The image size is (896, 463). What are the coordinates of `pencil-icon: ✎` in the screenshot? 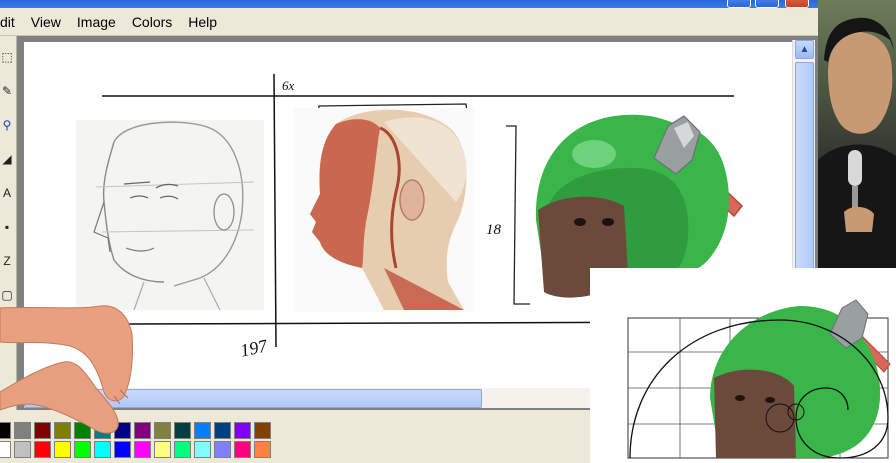 It's located at (7, 91).